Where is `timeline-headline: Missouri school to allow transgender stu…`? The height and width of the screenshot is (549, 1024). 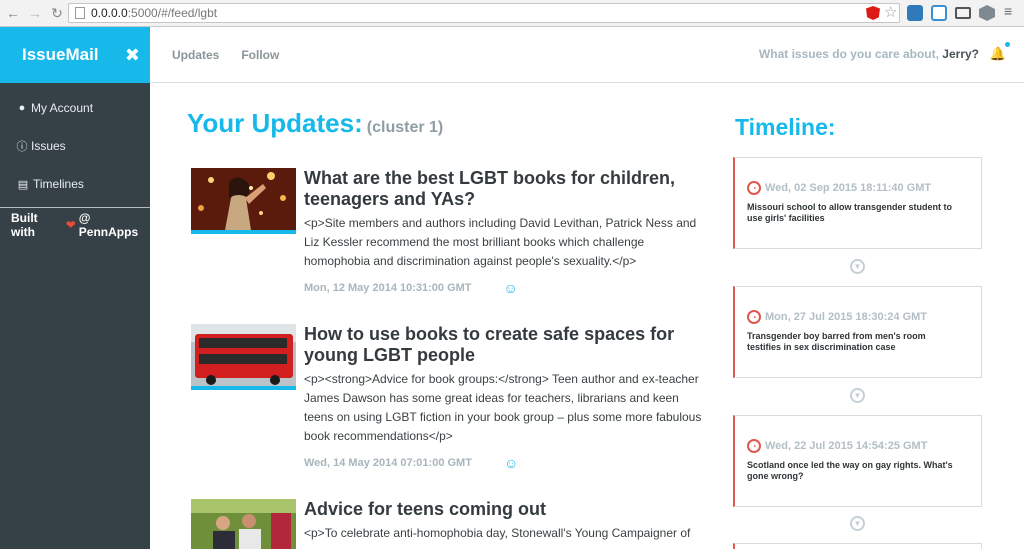
timeline-headline: Missouri school to allow transgender stu… is located at coordinates (854, 213).